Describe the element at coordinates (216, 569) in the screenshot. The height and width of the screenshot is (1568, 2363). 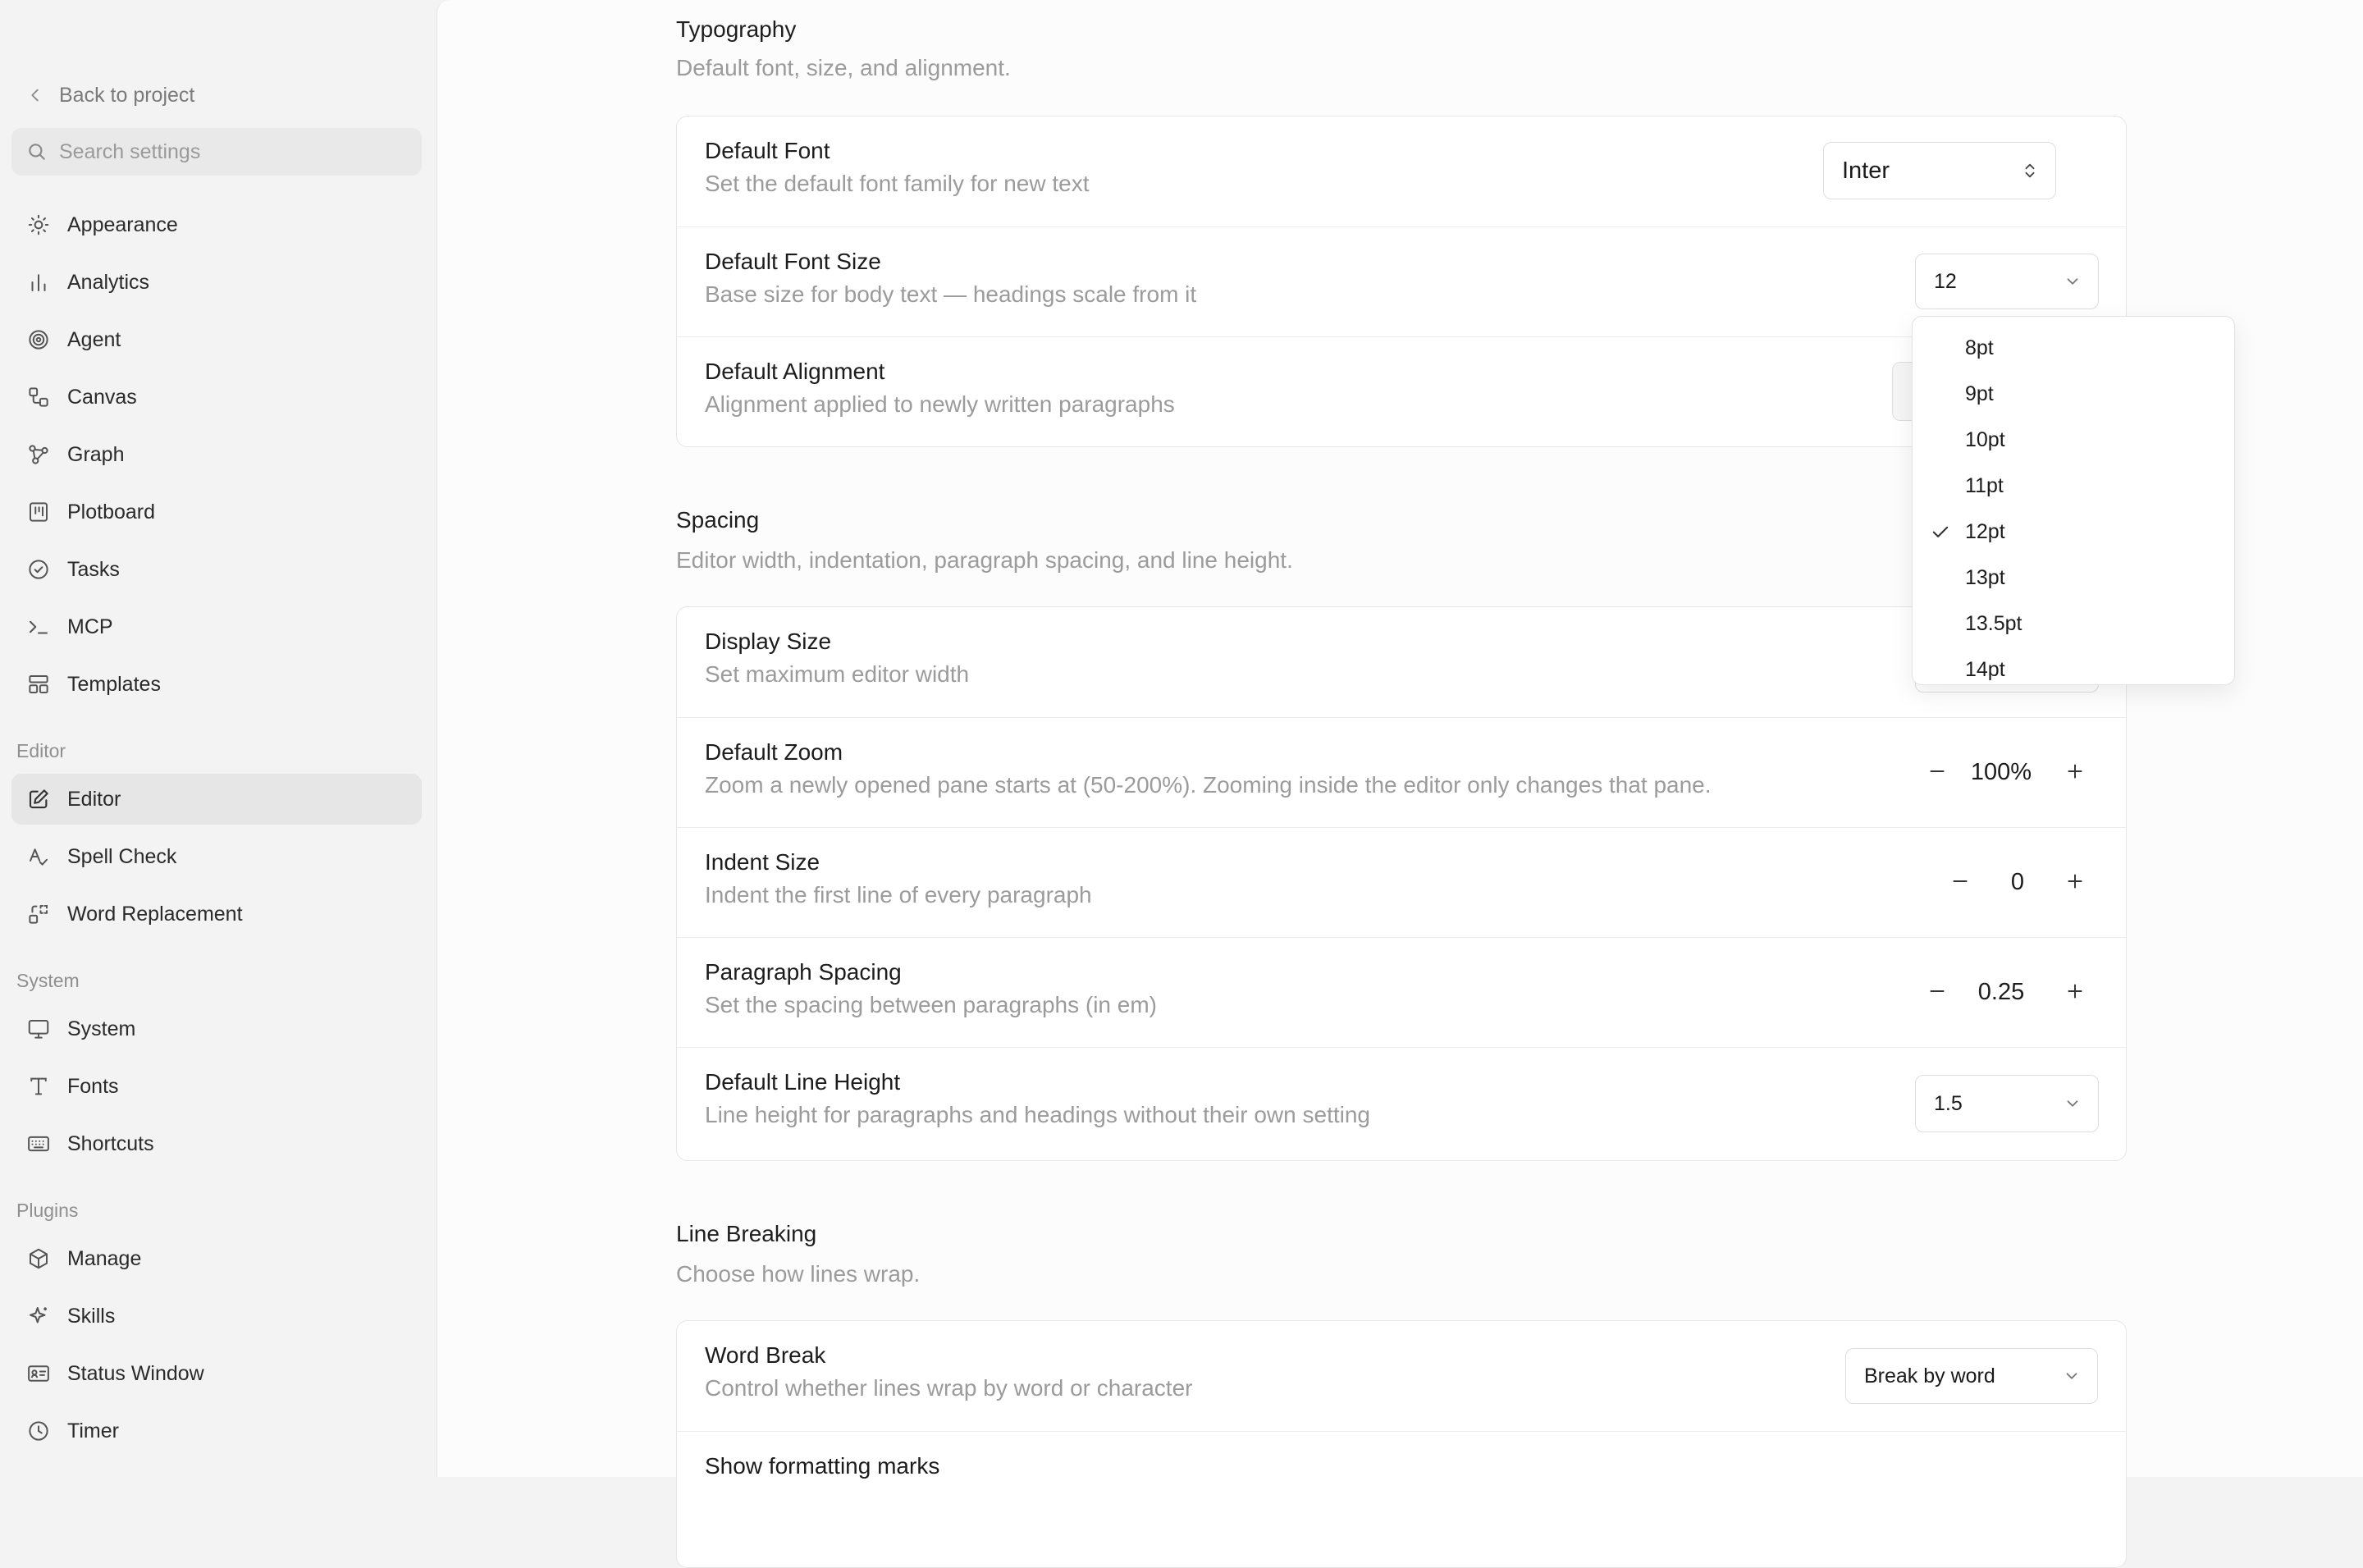
I see `sidebar-item-tasks: Tasks` at that location.